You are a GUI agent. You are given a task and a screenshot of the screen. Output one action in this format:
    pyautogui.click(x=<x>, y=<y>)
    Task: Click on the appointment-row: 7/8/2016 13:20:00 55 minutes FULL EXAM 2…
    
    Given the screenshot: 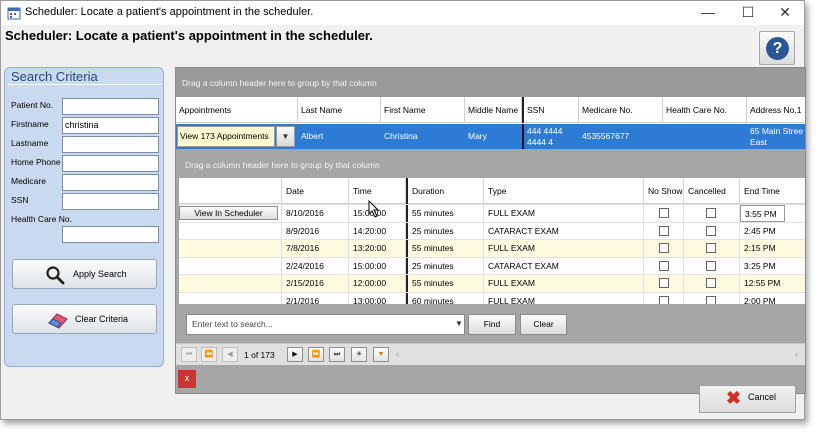 What is the action you would take?
    pyautogui.click(x=492, y=248)
    